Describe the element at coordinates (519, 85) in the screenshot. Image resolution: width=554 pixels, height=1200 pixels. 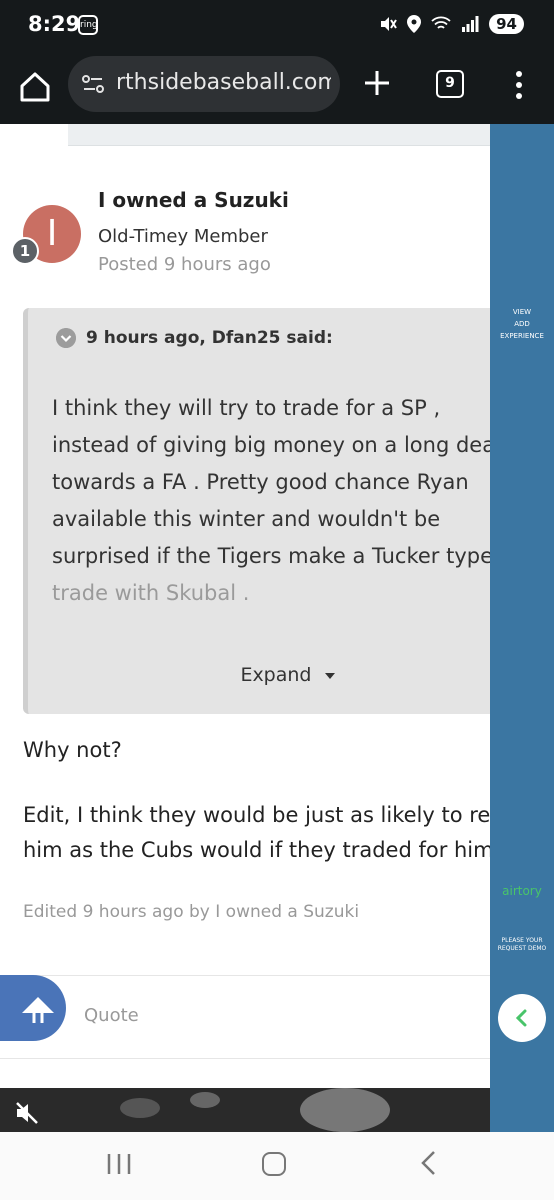
I see `more-menu-icon` at that location.